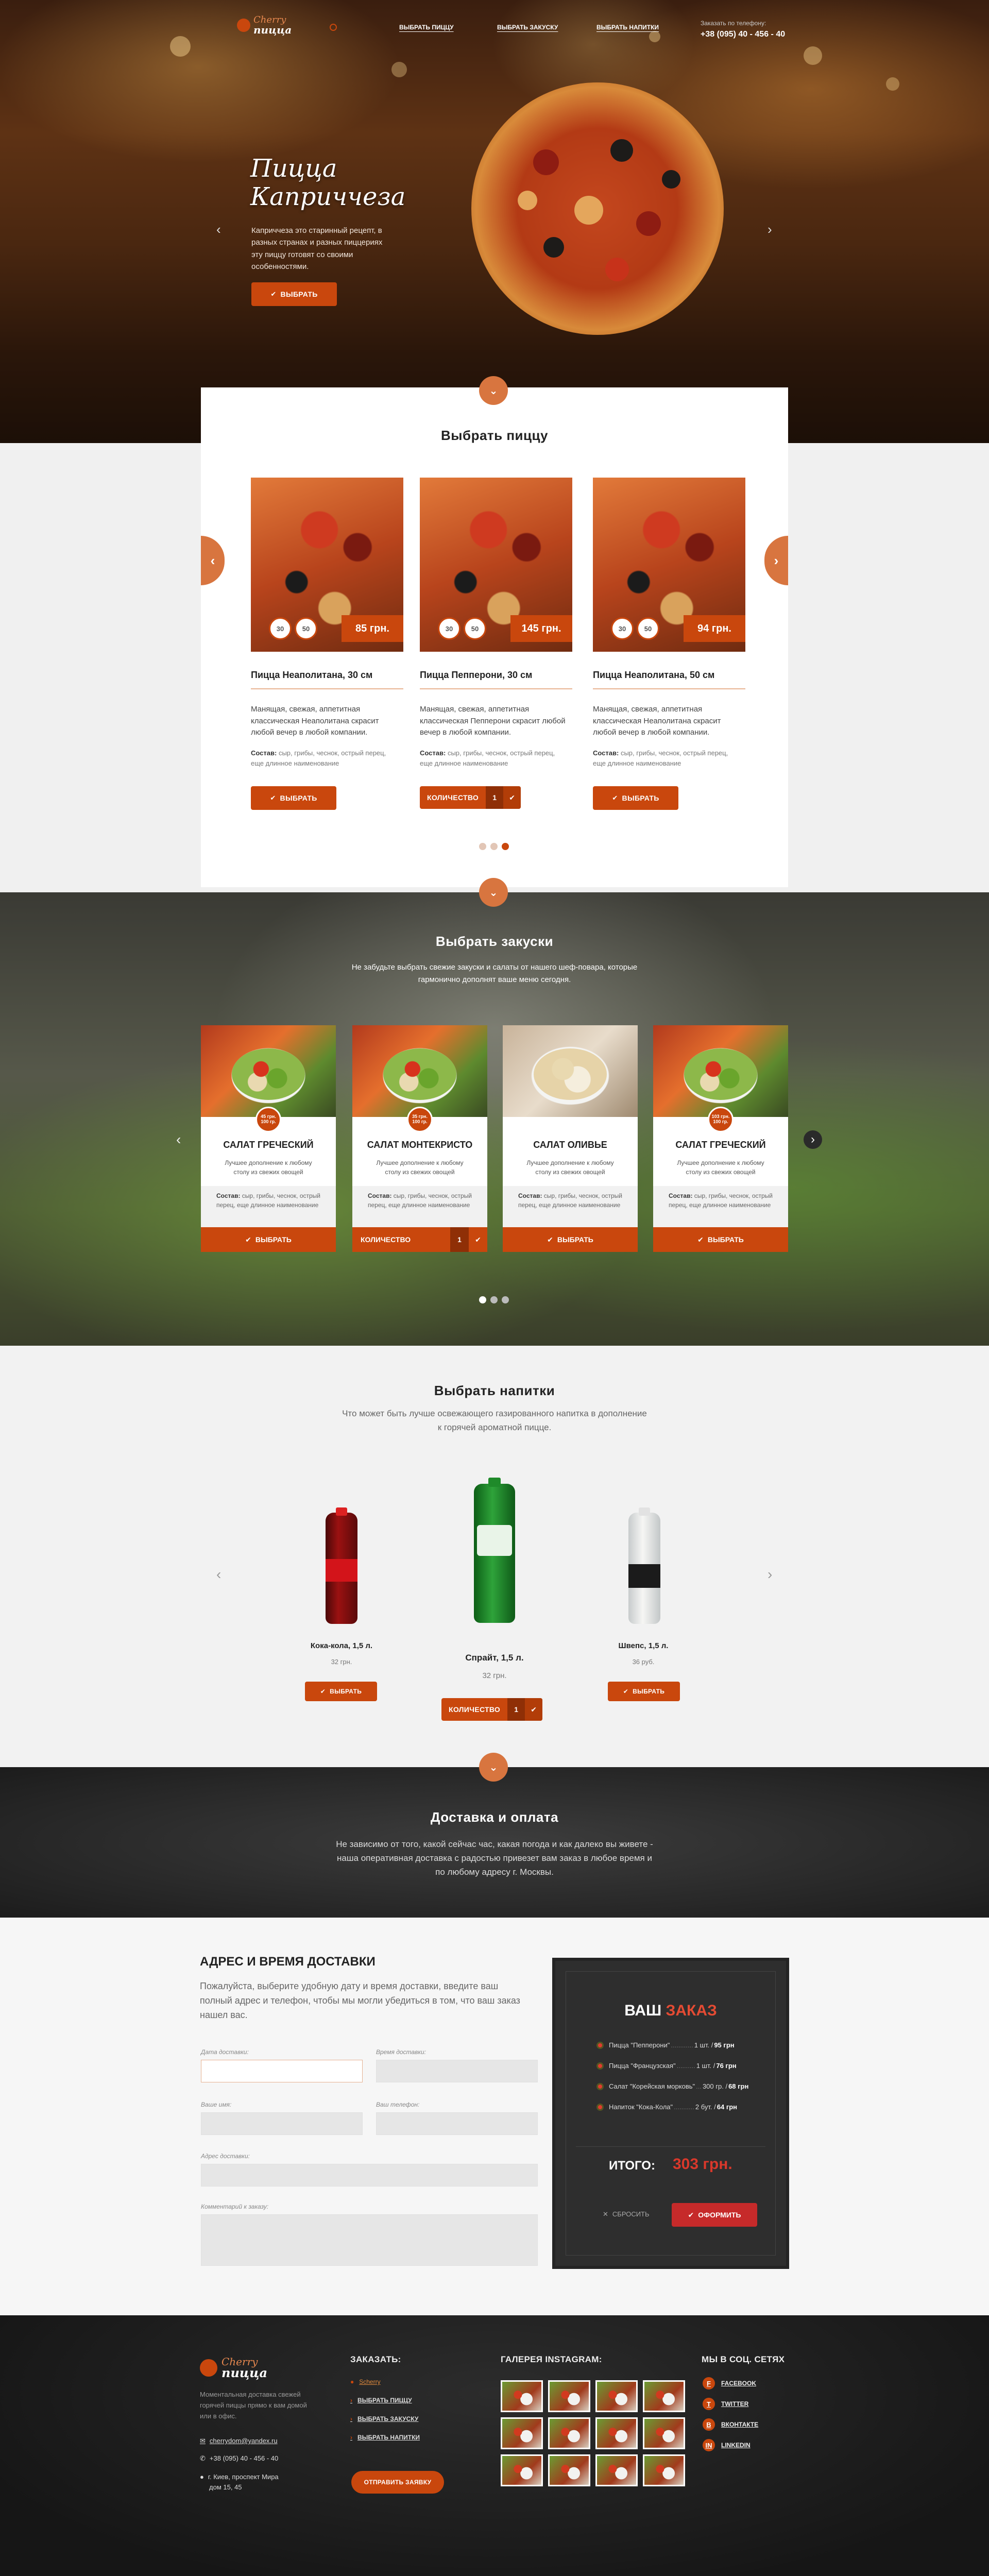 Image resolution: width=989 pixels, height=2576 pixels. Describe the element at coordinates (714, 2215) in the screenshot. I see `checkout-button: ✔ Оформить` at that location.